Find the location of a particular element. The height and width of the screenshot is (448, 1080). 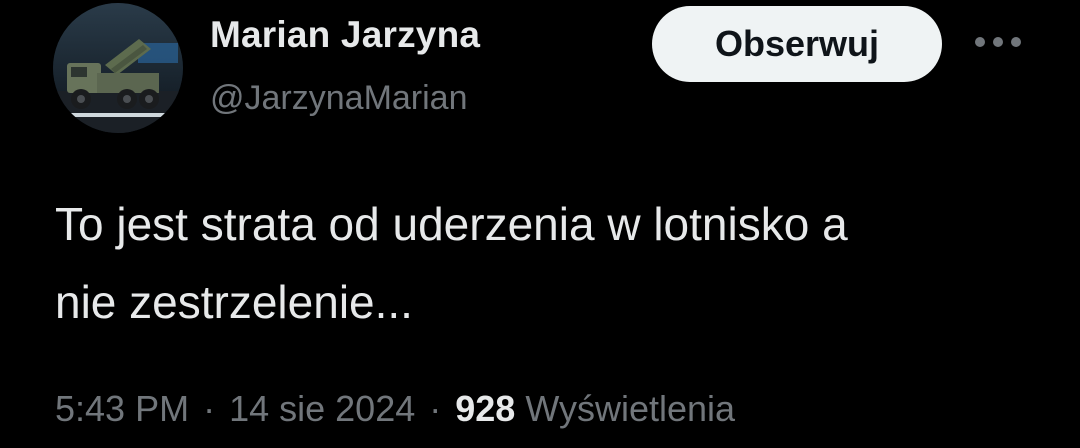

views-count: 928 is located at coordinates (485, 409).